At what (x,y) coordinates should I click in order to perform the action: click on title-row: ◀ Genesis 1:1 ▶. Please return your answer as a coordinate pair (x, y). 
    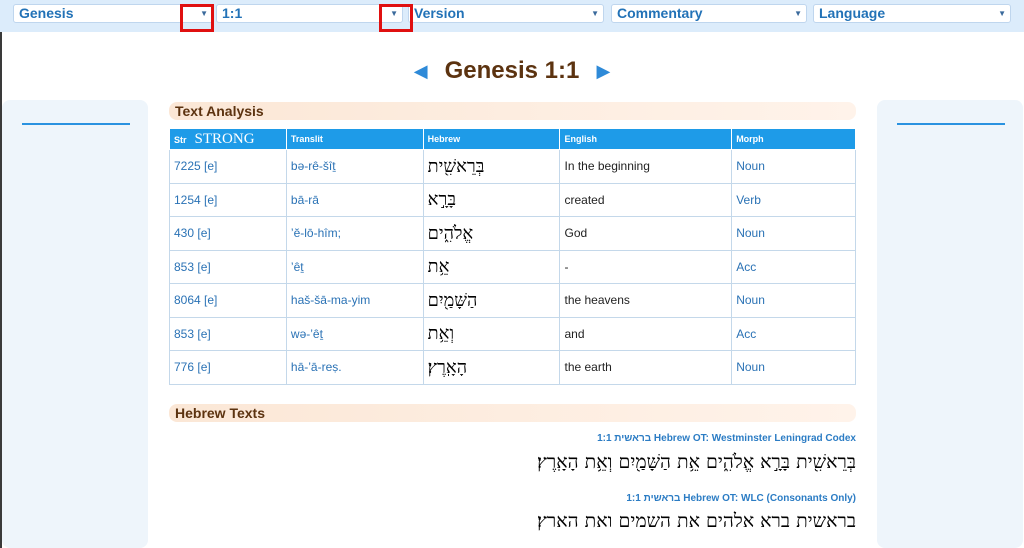
    Looking at the image, I should click on (512, 72).